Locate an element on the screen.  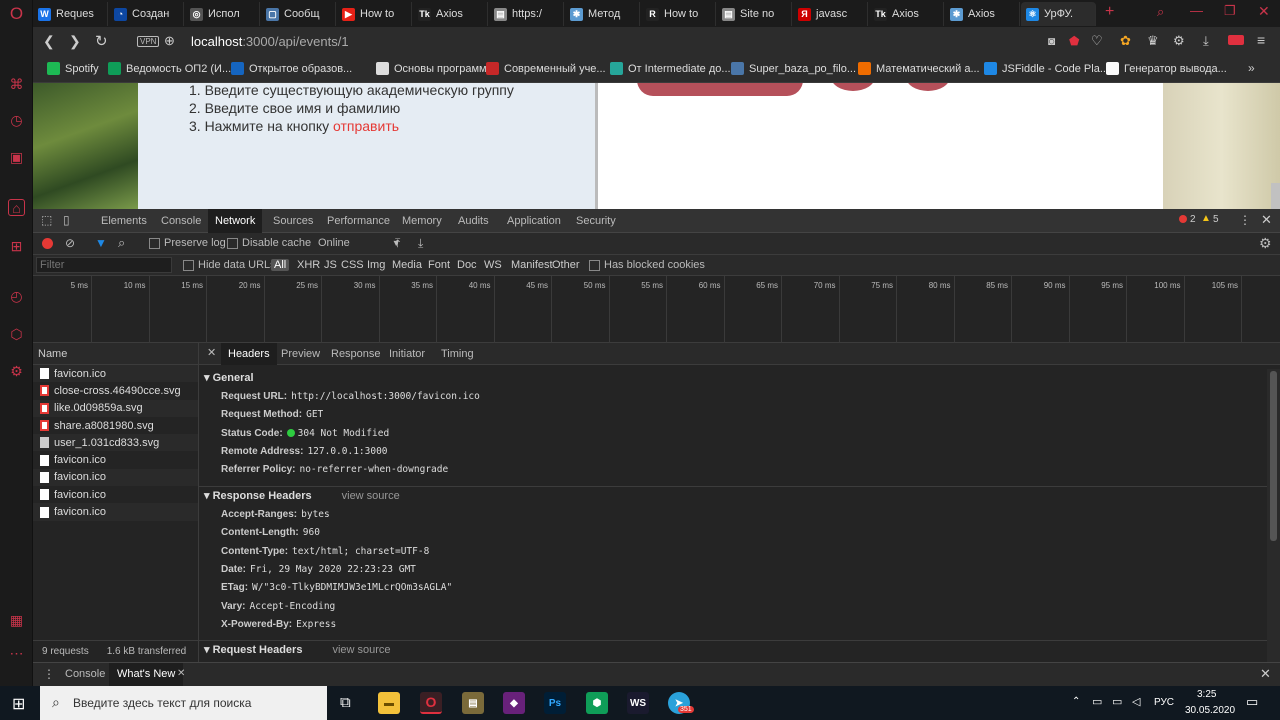
type-filter-manifest: Manifest is located at coordinates (532, 265).